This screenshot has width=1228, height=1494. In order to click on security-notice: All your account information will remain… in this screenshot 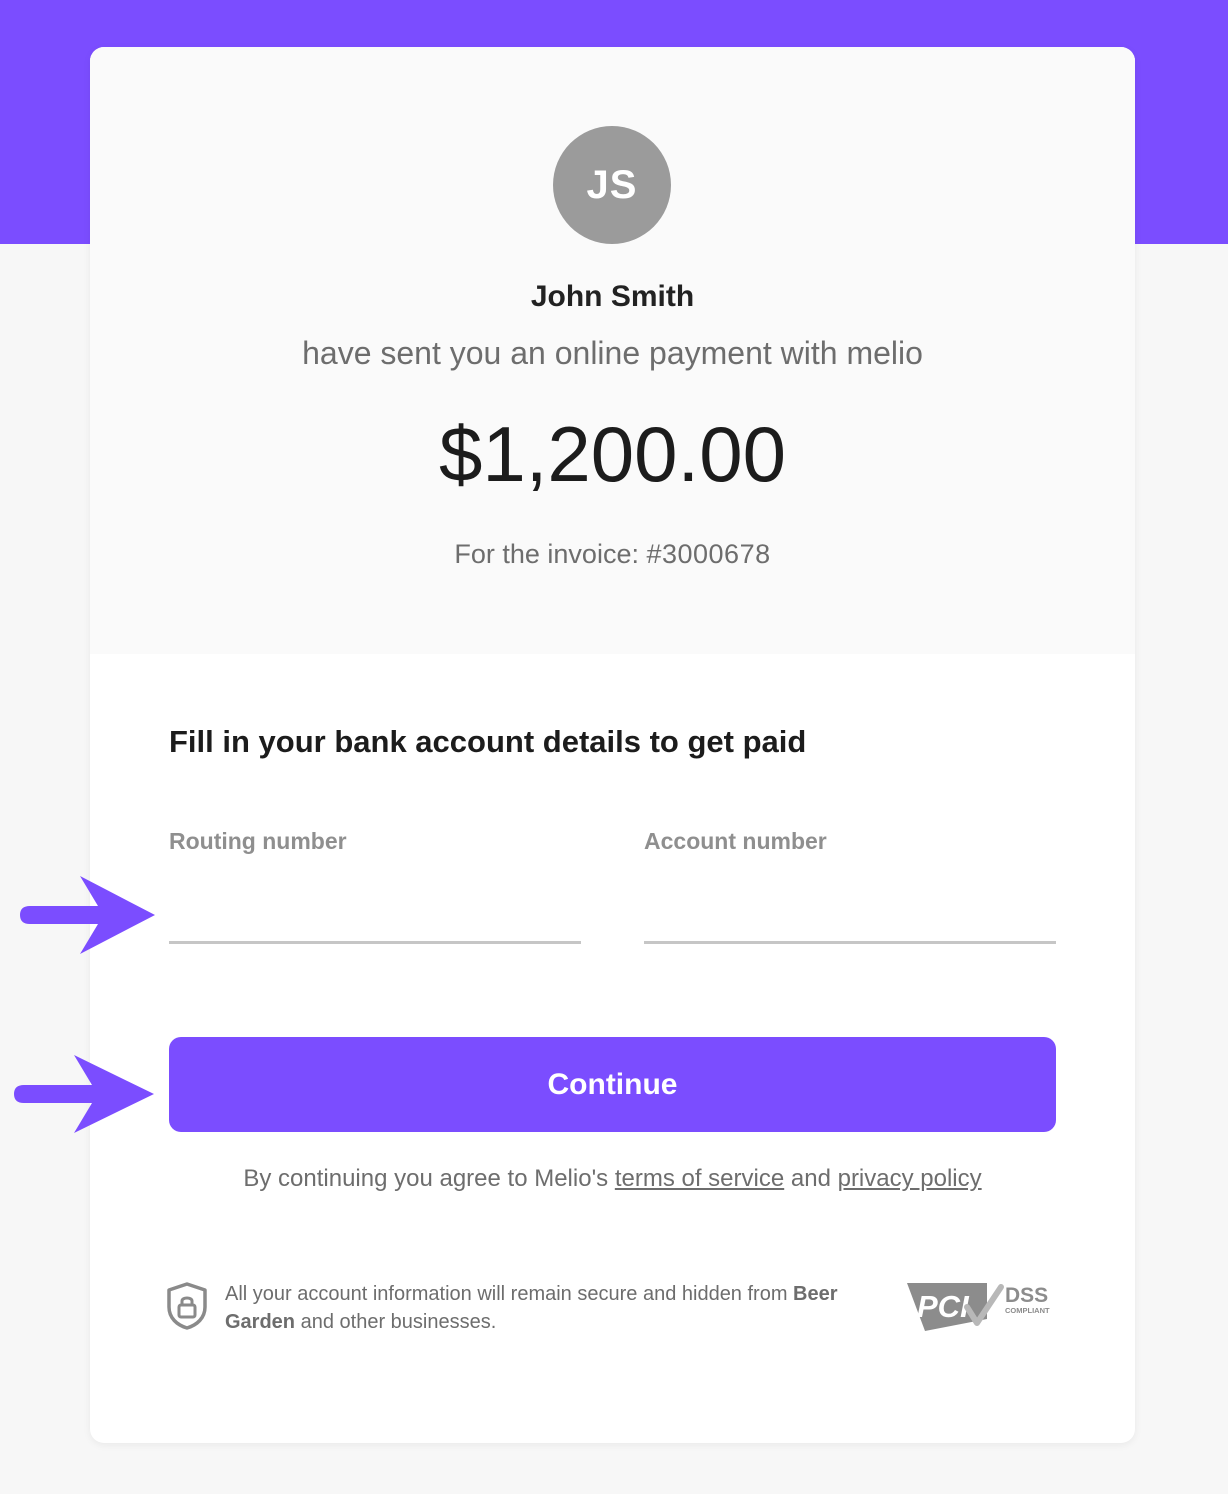, I will do `click(550, 1308)`.